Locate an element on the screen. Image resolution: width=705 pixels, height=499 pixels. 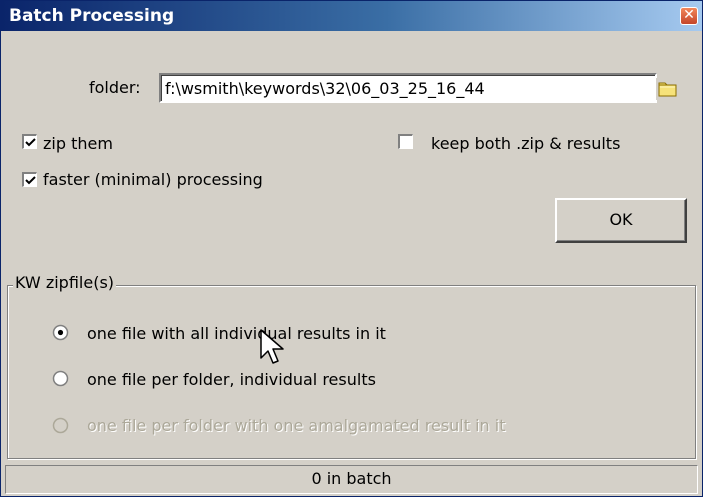
zip-them-checkbox is located at coordinates (29, 141).